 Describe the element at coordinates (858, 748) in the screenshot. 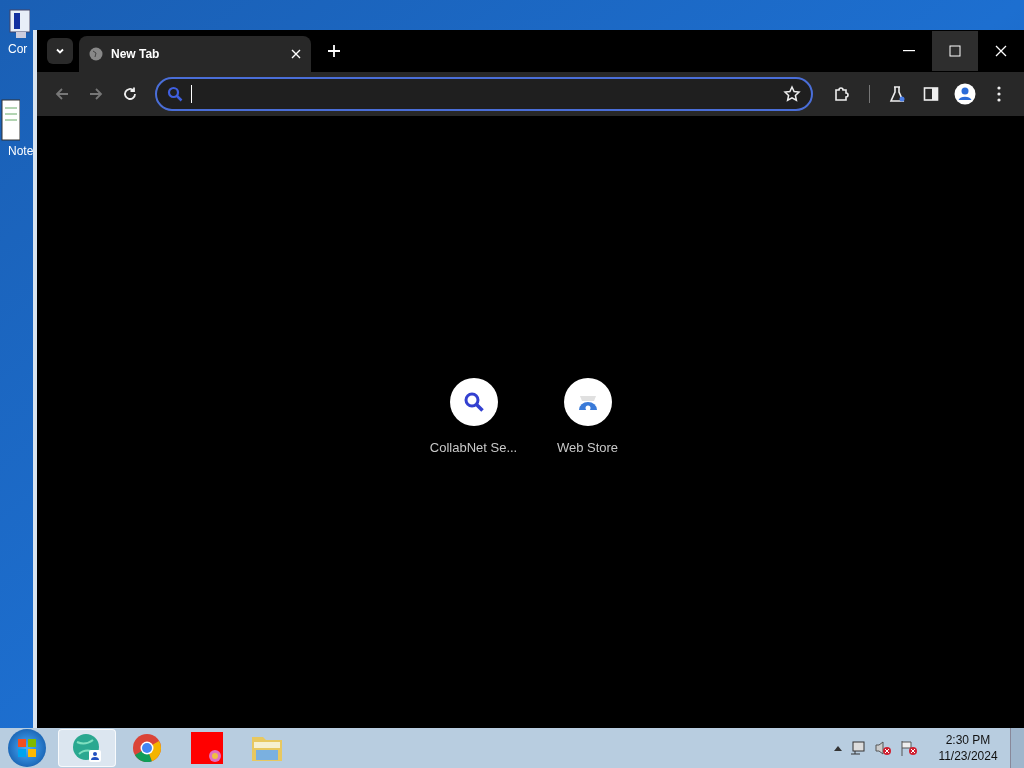

I see `network-icon` at that location.